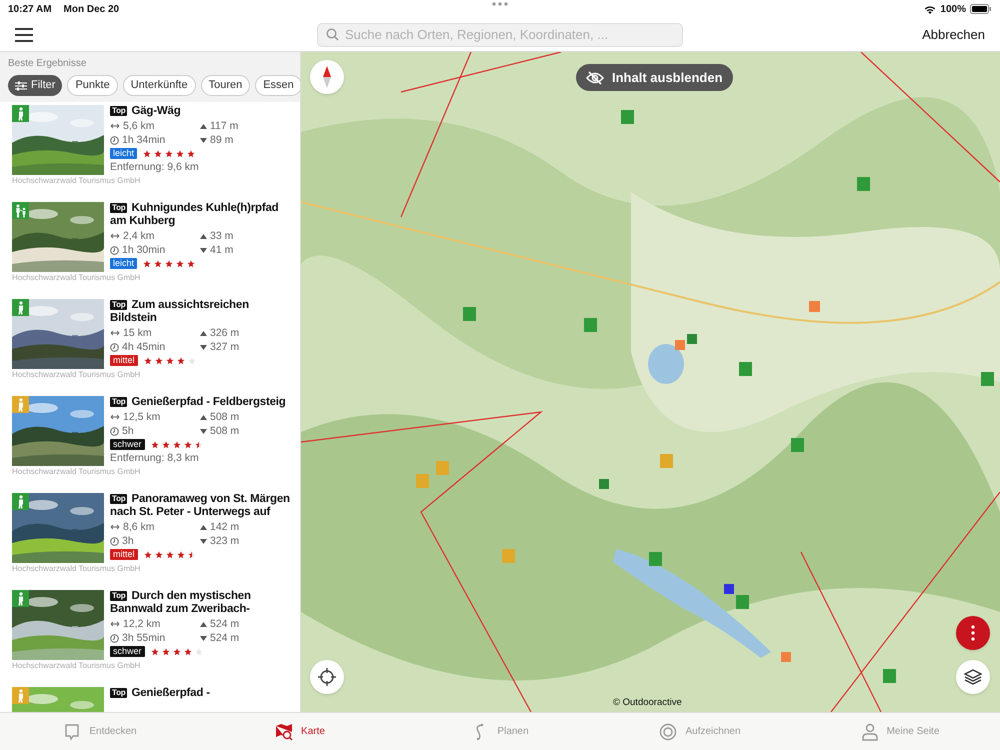 The height and width of the screenshot is (750, 1000). I want to click on tour-ascent: 508 m, so click(225, 417).